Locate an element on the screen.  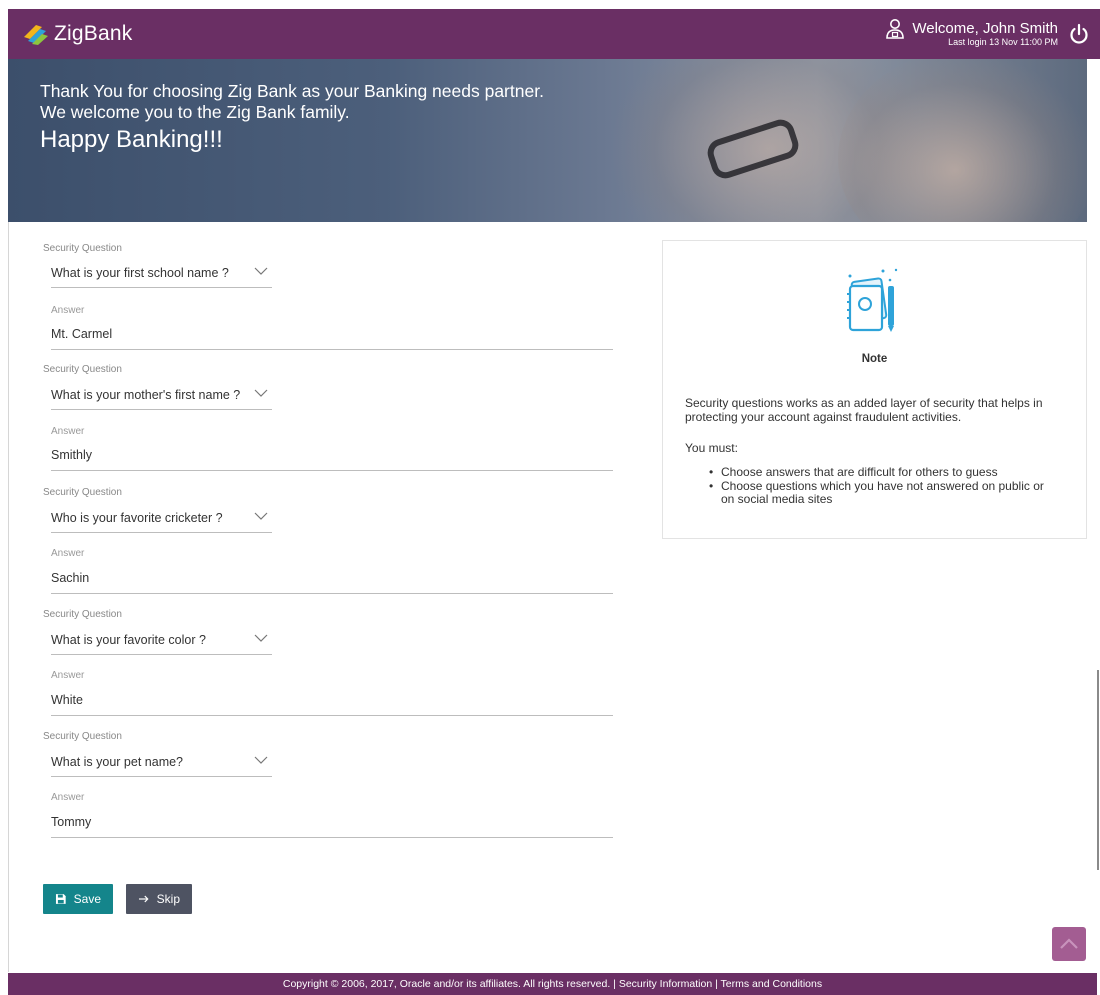
answer-input-1: Mt. Carmel is located at coordinates (332, 336).